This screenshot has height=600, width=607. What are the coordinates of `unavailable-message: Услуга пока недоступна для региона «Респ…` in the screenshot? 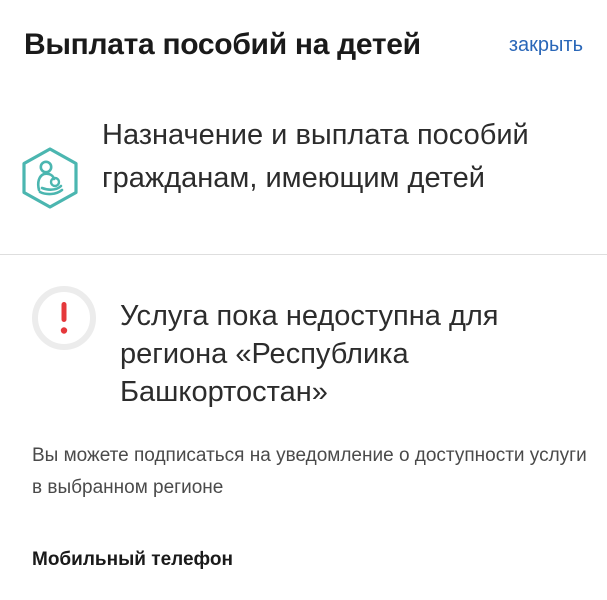 It's located at (309, 354).